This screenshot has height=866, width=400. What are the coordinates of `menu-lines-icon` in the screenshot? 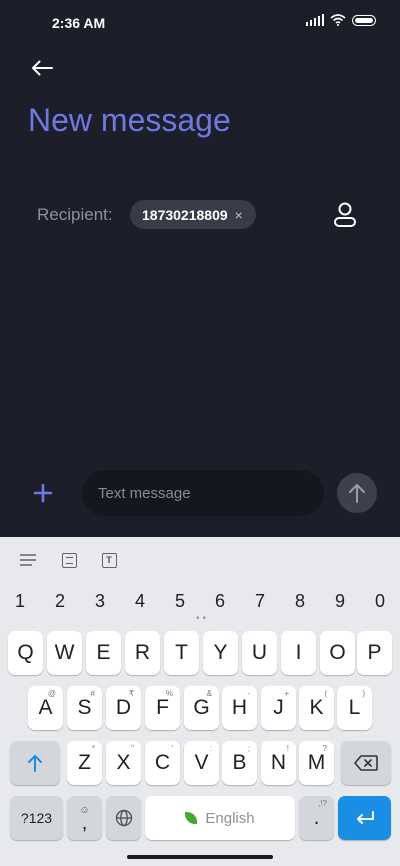 It's located at (28, 560).